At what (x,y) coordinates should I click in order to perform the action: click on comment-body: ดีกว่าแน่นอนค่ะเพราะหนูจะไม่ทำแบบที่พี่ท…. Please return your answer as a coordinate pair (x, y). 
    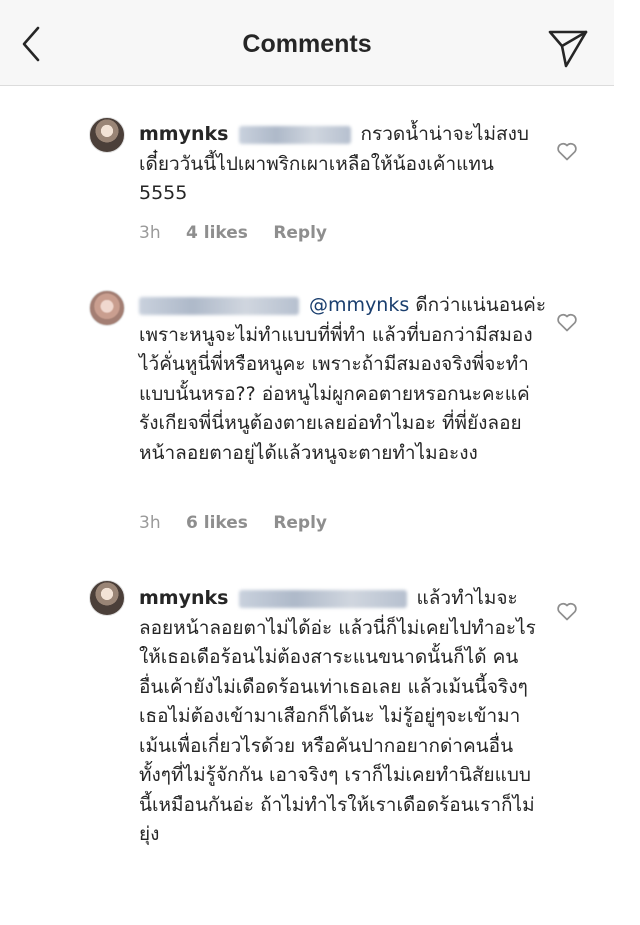
    Looking at the image, I should click on (343, 379).